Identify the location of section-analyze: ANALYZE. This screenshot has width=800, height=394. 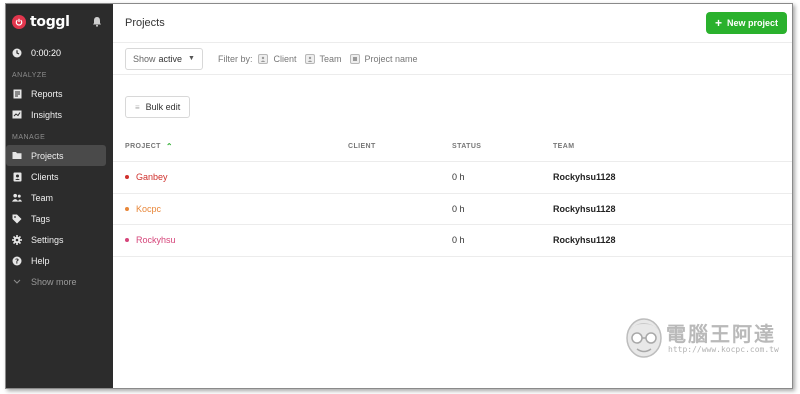
(29, 75).